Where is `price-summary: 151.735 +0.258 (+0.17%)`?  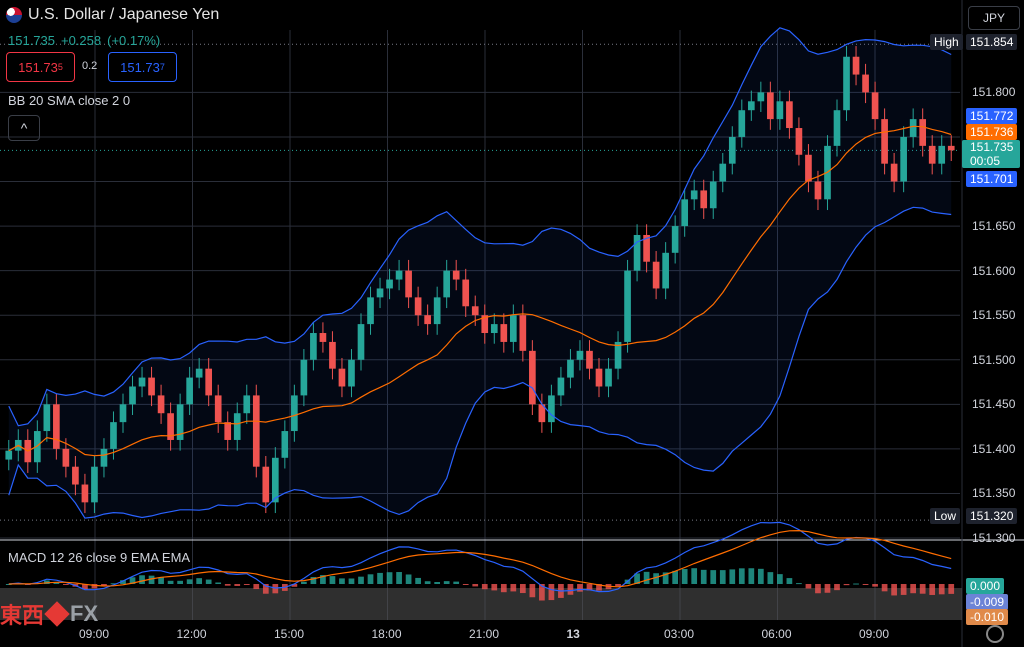
price-summary: 151.735 +0.258 (+0.17%) is located at coordinates (84, 40).